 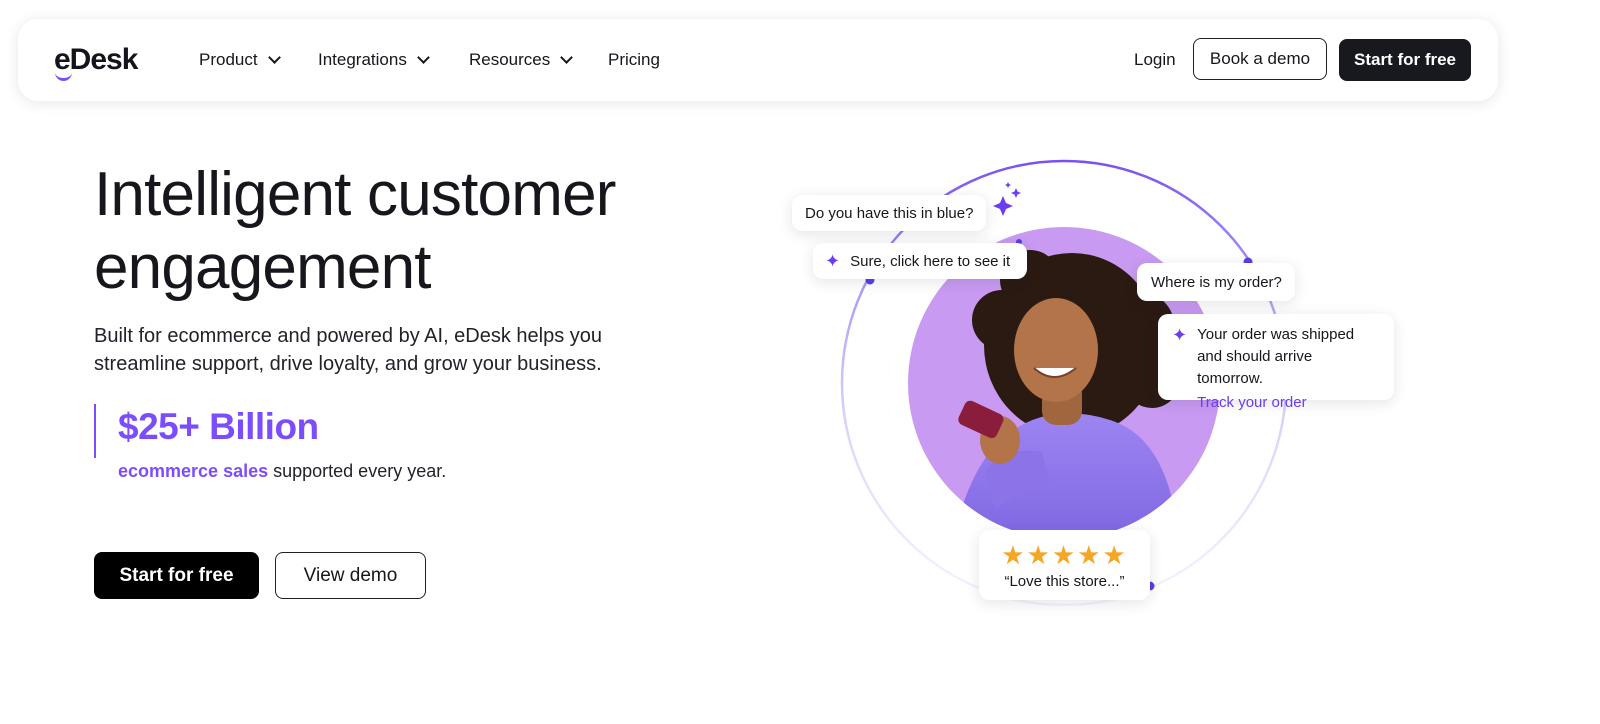 I want to click on chat-text: Do you have this in blue?, so click(x=889, y=213).